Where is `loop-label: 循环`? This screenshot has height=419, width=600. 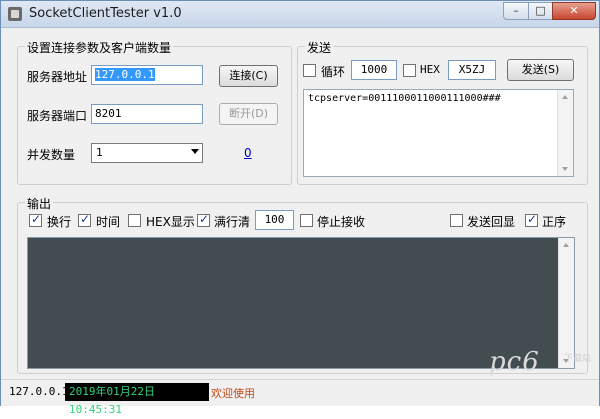 loop-label: 循环 is located at coordinates (333, 72).